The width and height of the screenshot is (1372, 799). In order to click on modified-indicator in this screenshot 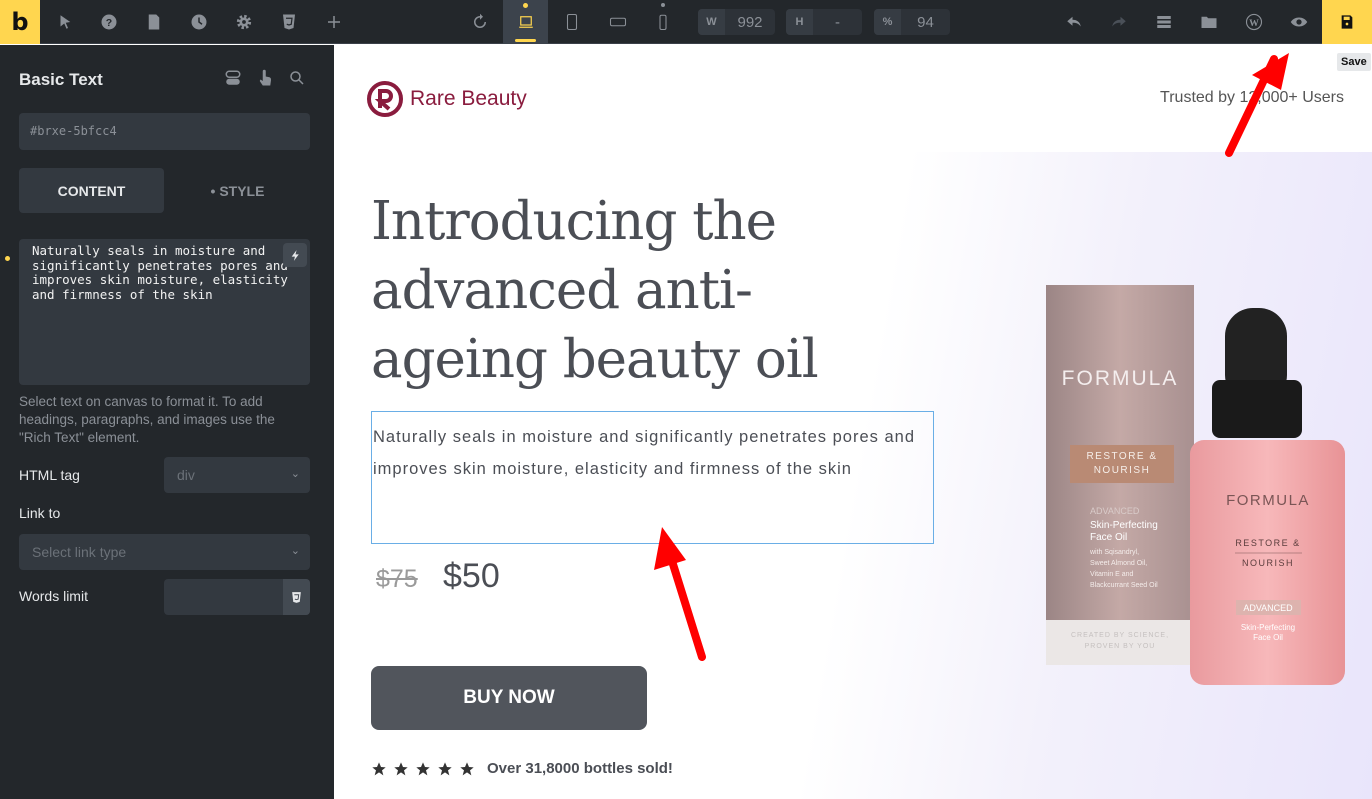, I will do `click(7, 258)`.